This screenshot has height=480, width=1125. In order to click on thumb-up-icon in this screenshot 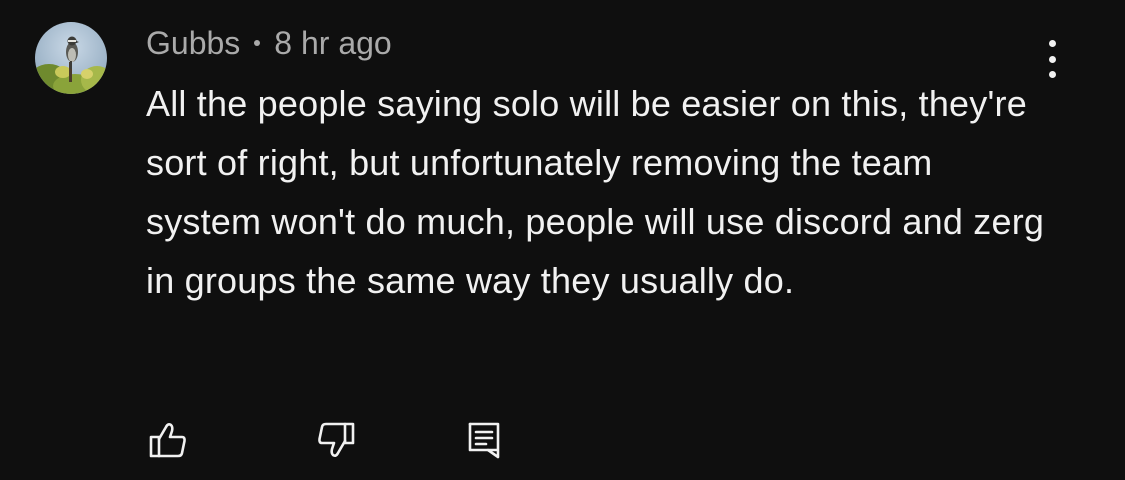, I will do `click(167, 440)`.